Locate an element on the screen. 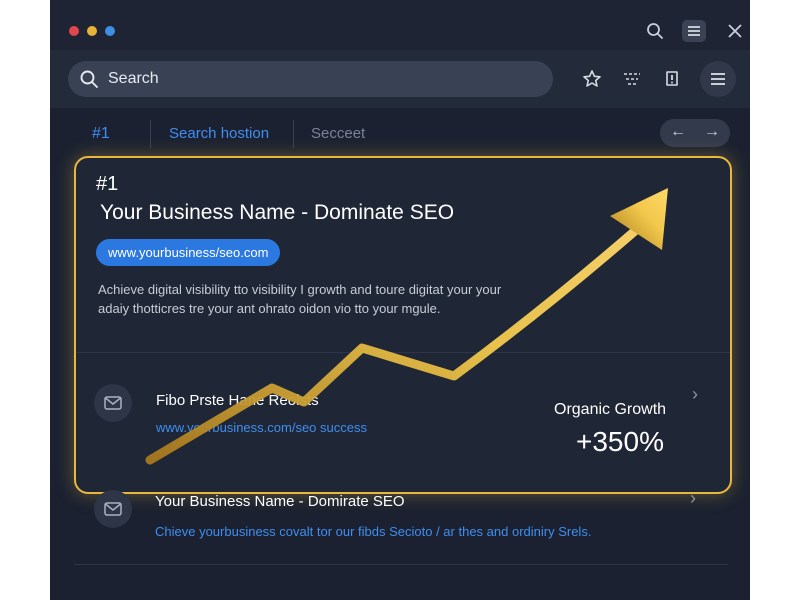 This screenshot has height=600, width=800. tab-bar: #1 Search hostion Secceet ← → is located at coordinates (400, 132).